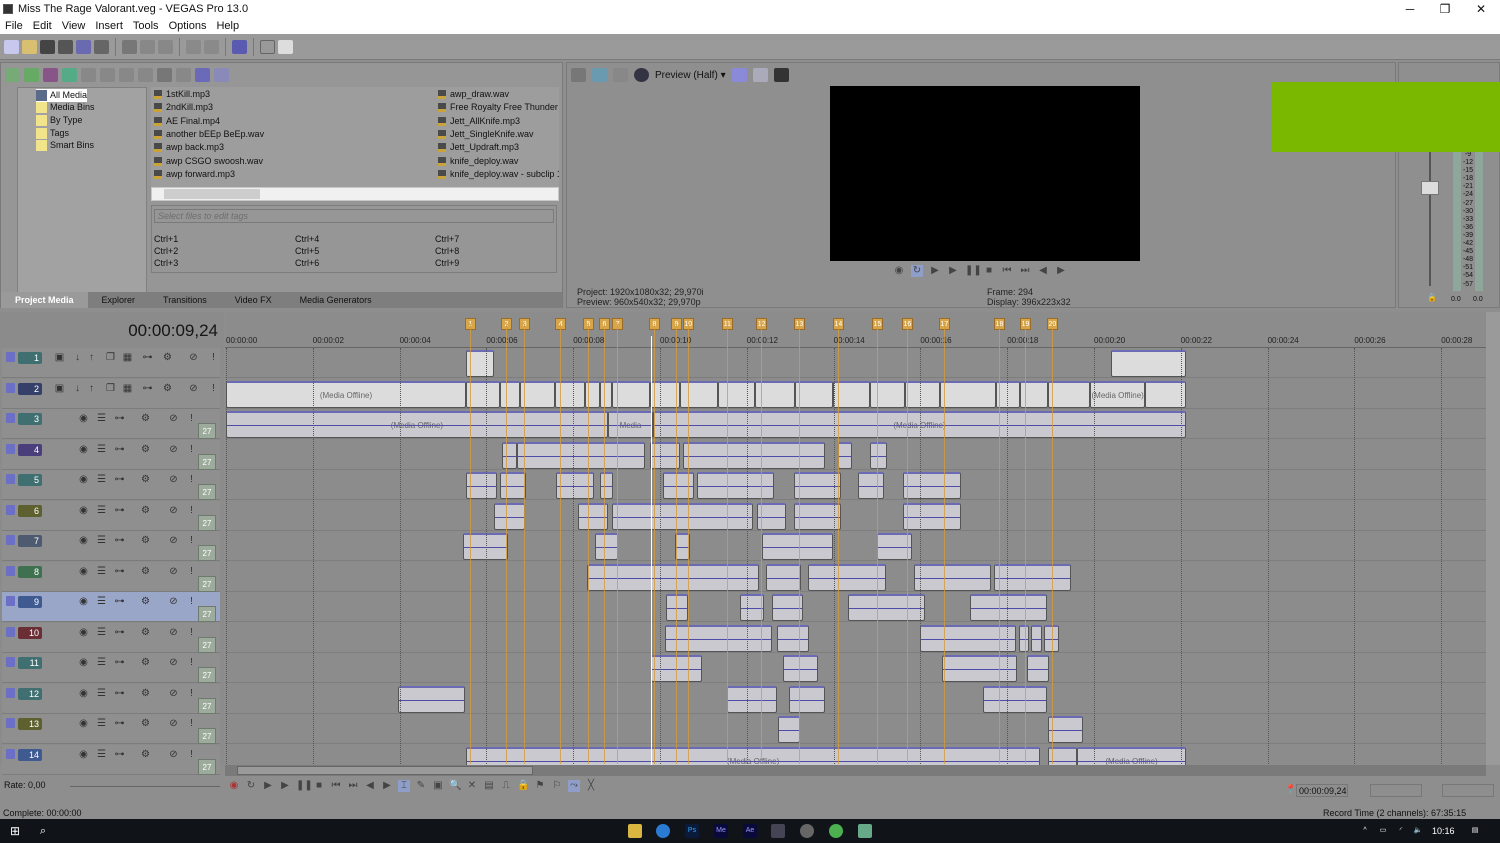  I want to click on scrollbar-thumb, so click(212, 194).